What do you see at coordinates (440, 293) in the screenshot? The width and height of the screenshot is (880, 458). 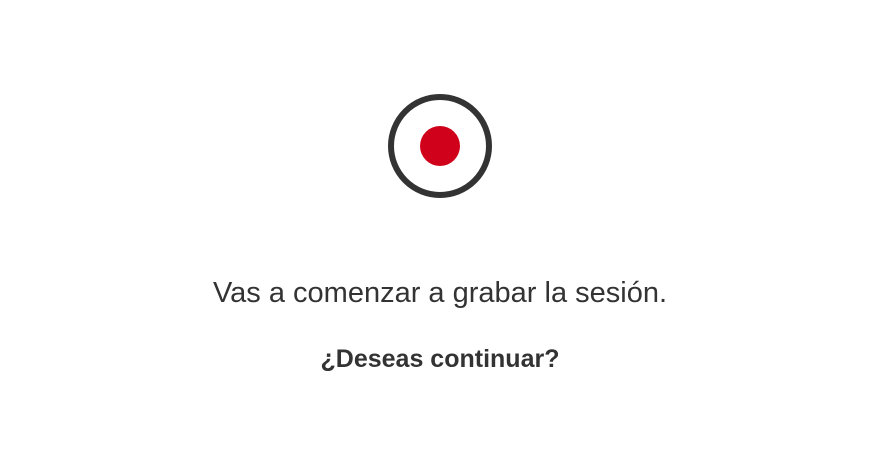 I see `recording-message: Vas a comenzar a grabar la sesión.` at bounding box center [440, 293].